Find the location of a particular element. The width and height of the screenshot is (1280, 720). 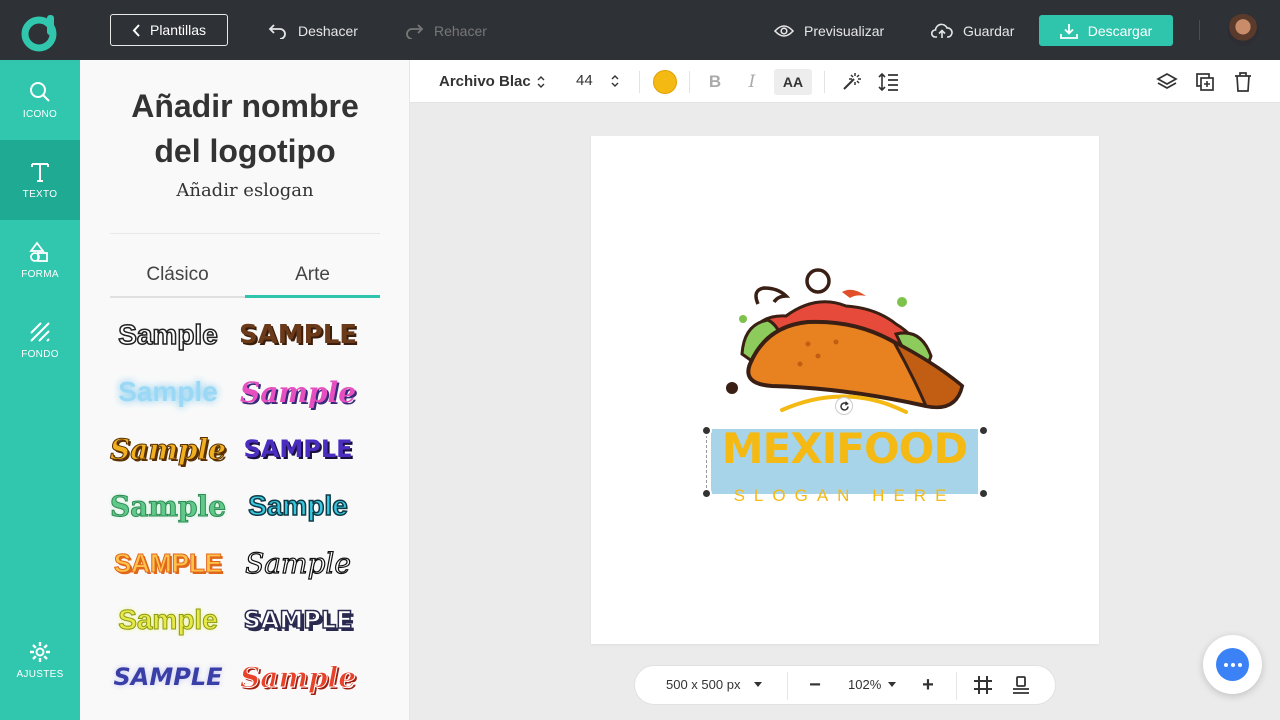

templates-label: Plantillas is located at coordinates (178, 30).